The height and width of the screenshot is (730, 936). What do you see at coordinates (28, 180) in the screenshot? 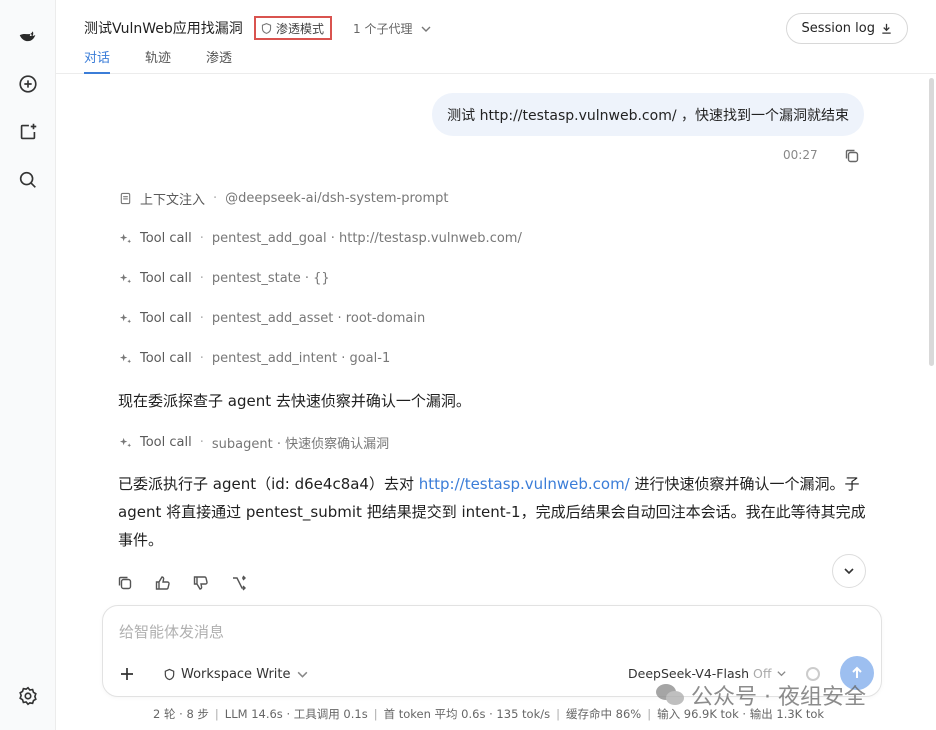
I see `search-icon` at bounding box center [28, 180].